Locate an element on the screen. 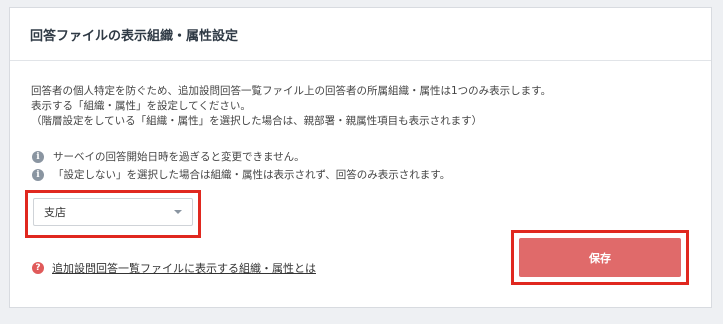  help-link-row: ? 追加設問回答一覧ファイルに表示する組織・属性とは is located at coordinates (174, 268).